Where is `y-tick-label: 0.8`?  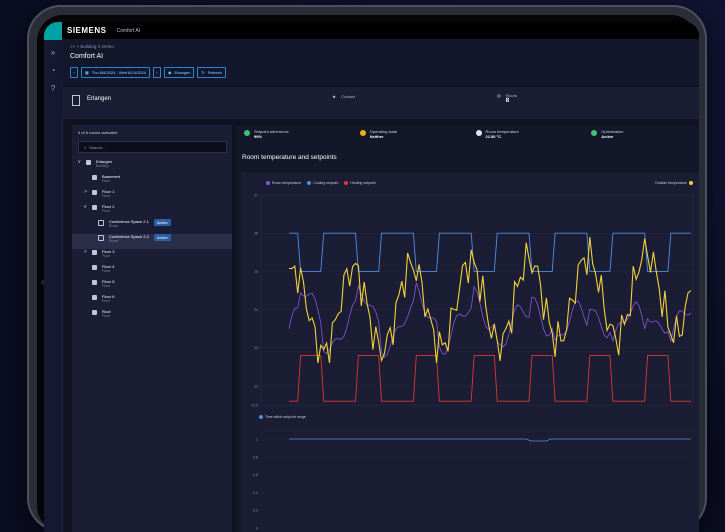
y-tick-label: 0.8 is located at coordinates (255, 457).